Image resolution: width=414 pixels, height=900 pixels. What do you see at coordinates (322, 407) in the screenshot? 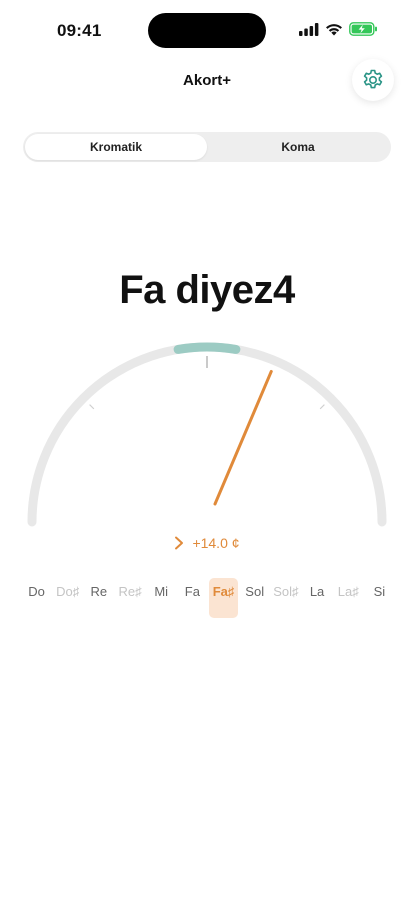
I see `right-tick` at bounding box center [322, 407].